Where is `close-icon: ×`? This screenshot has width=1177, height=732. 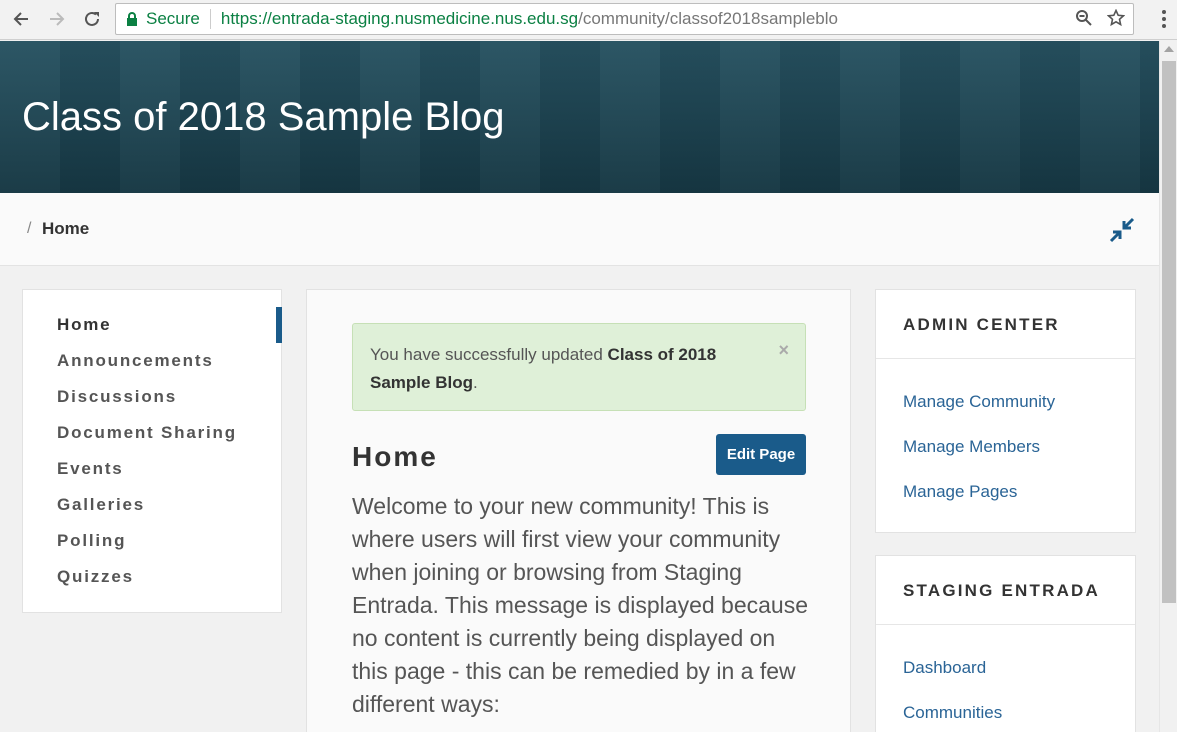 close-icon: × is located at coordinates (783, 350).